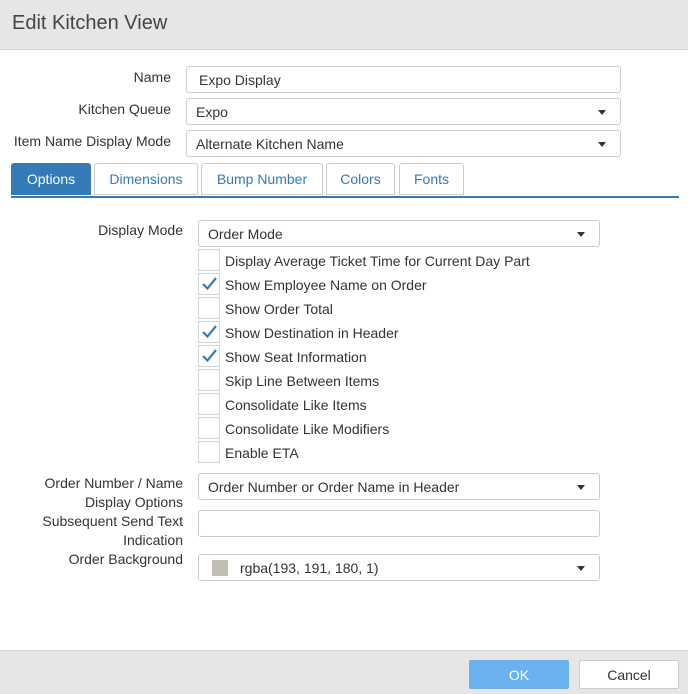 The width and height of the screenshot is (688, 694). I want to click on kitchen-queue-label: Kitchen Queue, so click(124, 109).